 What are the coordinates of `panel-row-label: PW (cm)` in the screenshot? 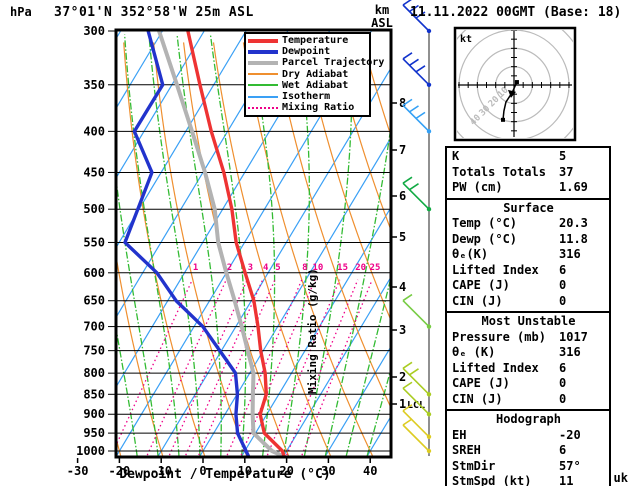 It's located at (477, 187).